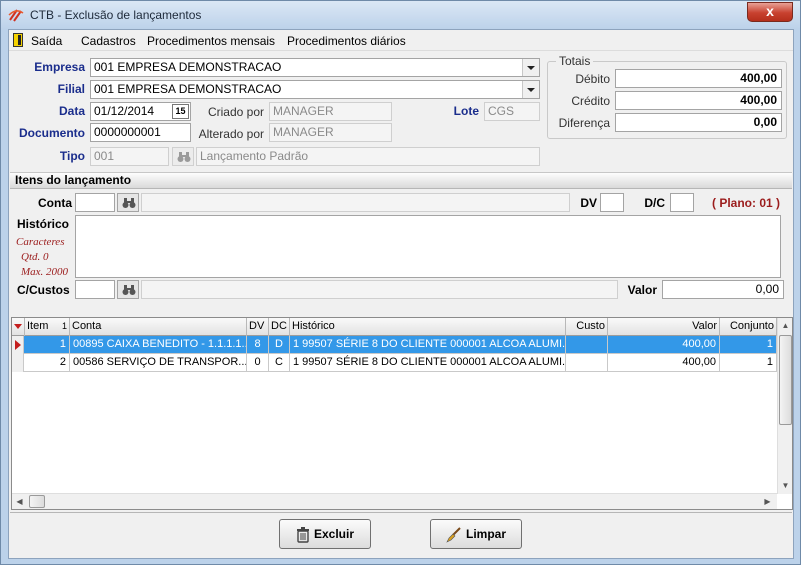  I want to click on ccustos-search-button, so click(128, 289).